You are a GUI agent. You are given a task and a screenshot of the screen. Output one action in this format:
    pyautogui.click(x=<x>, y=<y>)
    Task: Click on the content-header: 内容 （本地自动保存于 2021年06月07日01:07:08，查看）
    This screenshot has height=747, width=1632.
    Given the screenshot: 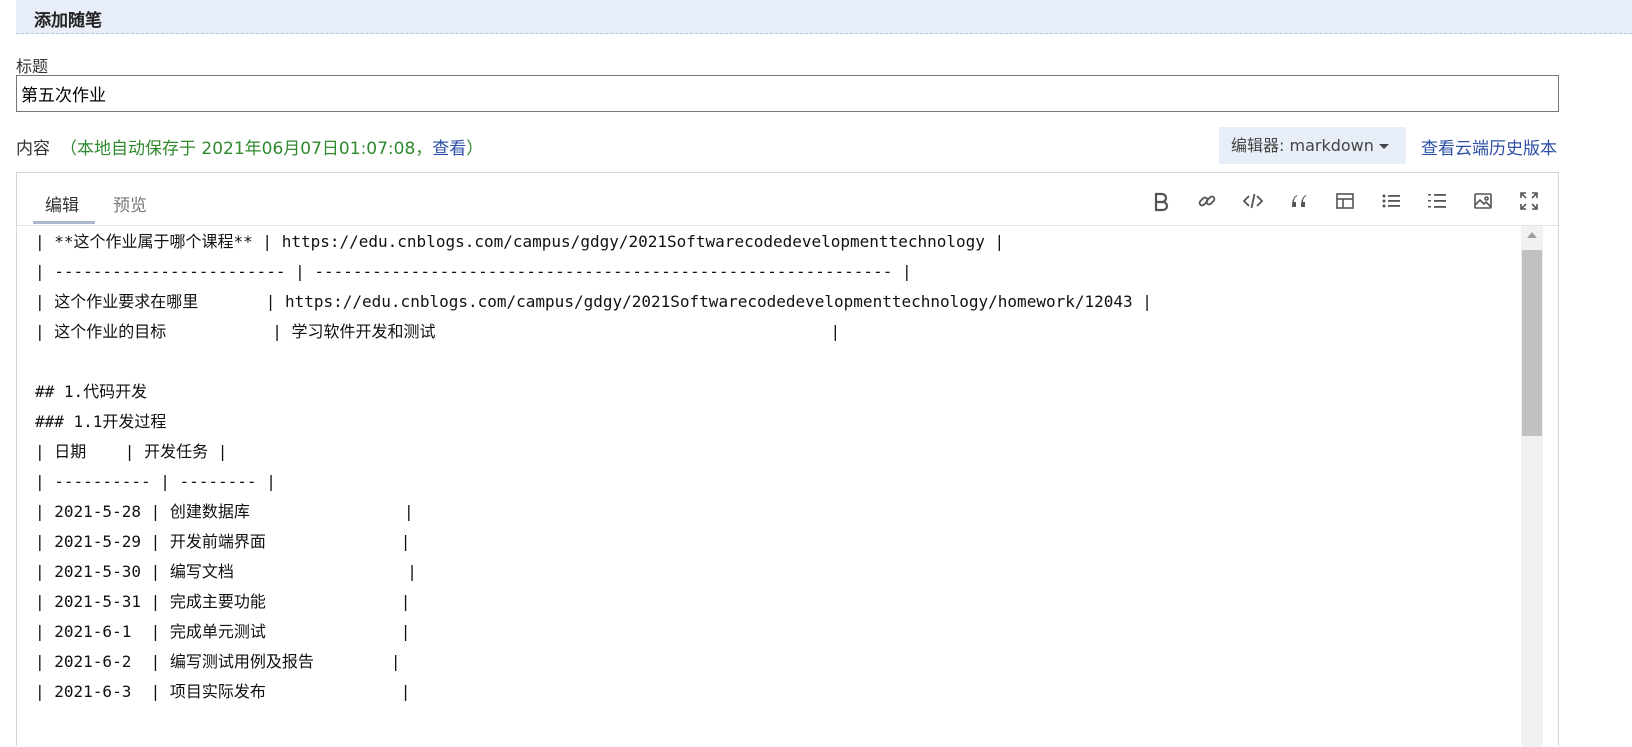 What is the action you would take?
    pyautogui.click(x=249, y=146)
    